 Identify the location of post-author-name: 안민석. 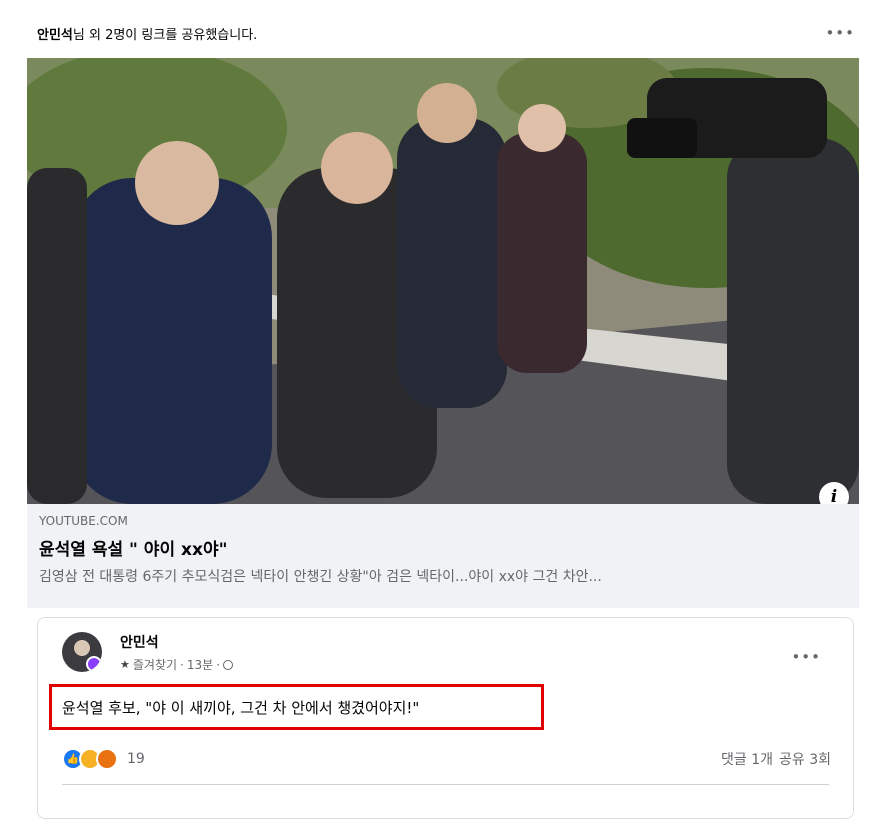
(139, 642).